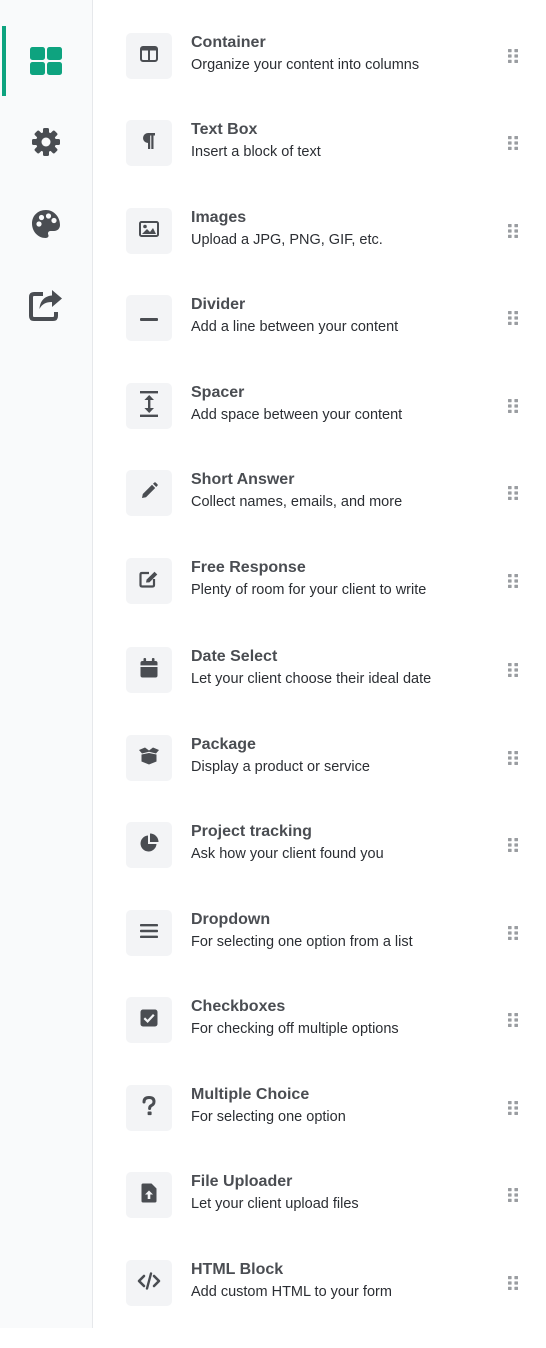 Image resolution: width=546 pixels, height=1348 pixels. I want to click on block-description: Add custom HTML to your form, so click(291, 1292).